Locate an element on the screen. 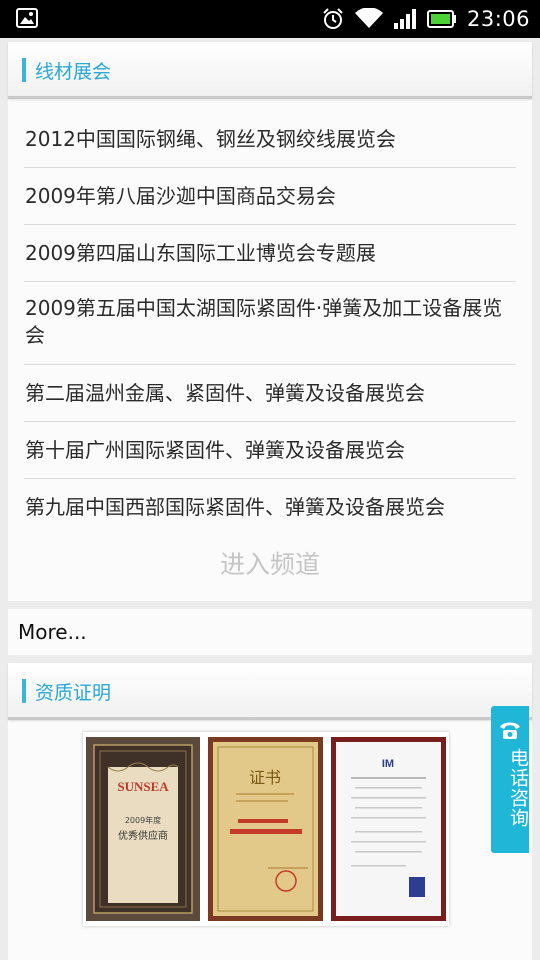  certificate-image-2: 证书 is located at coordinates (265, 829).